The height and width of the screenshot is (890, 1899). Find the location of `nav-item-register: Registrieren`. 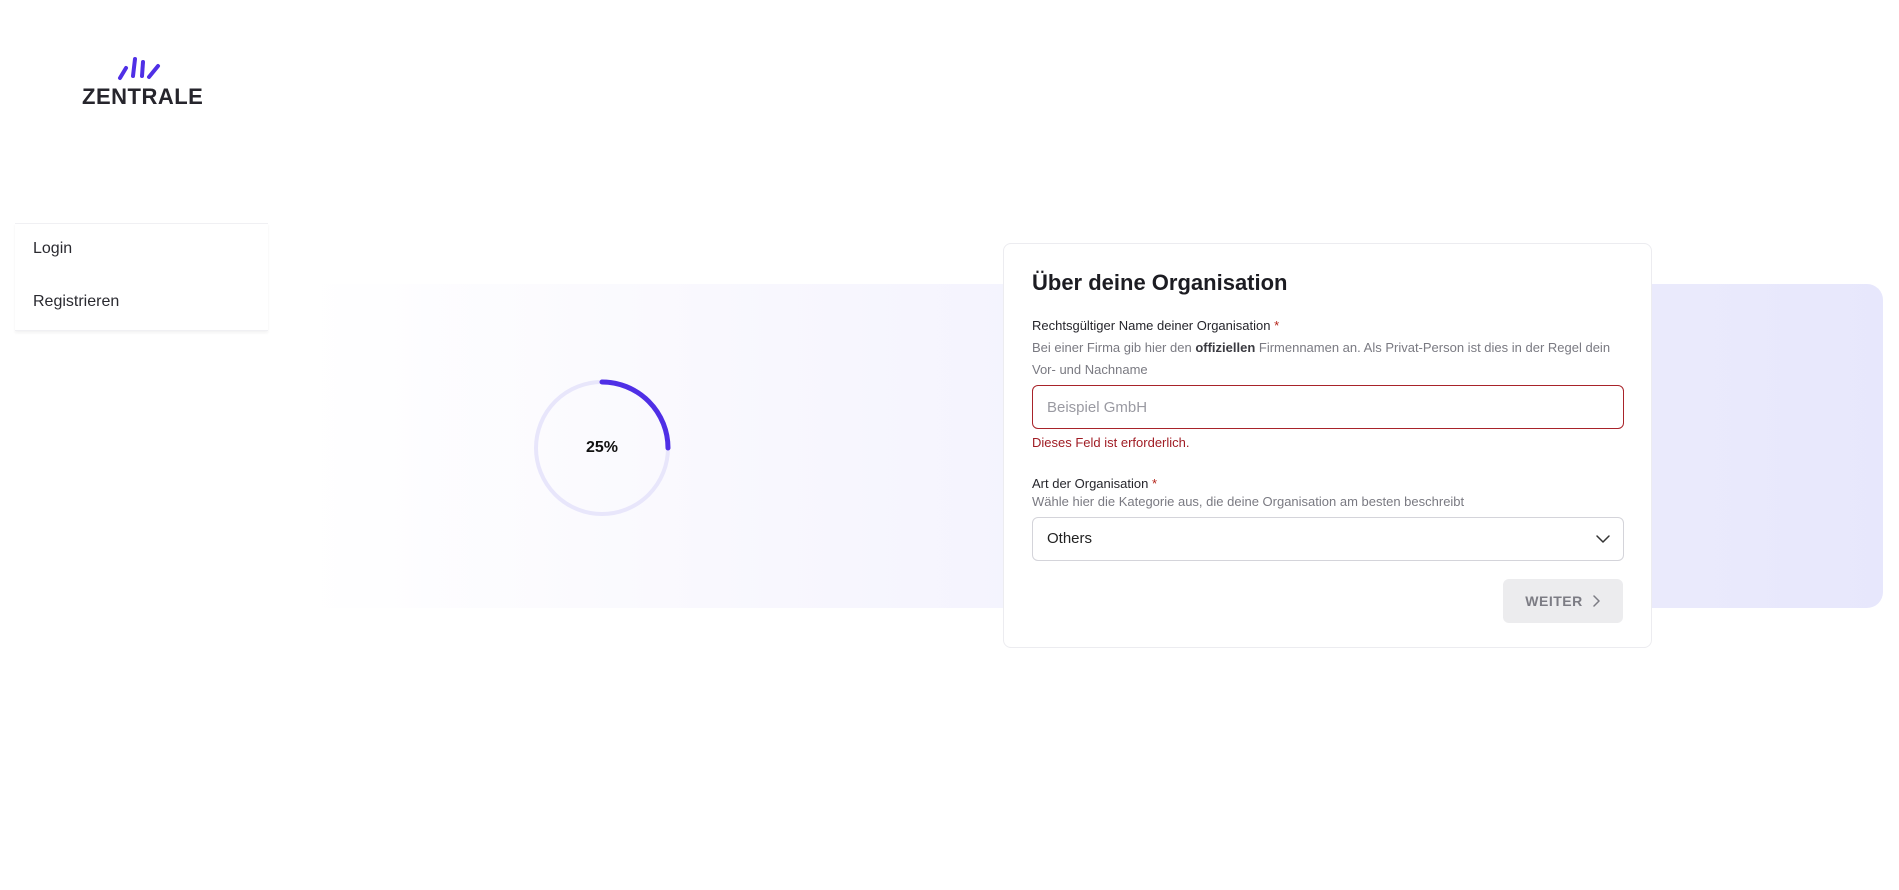

nav-item-register: Registrieren is located at coordinates (141, 303).